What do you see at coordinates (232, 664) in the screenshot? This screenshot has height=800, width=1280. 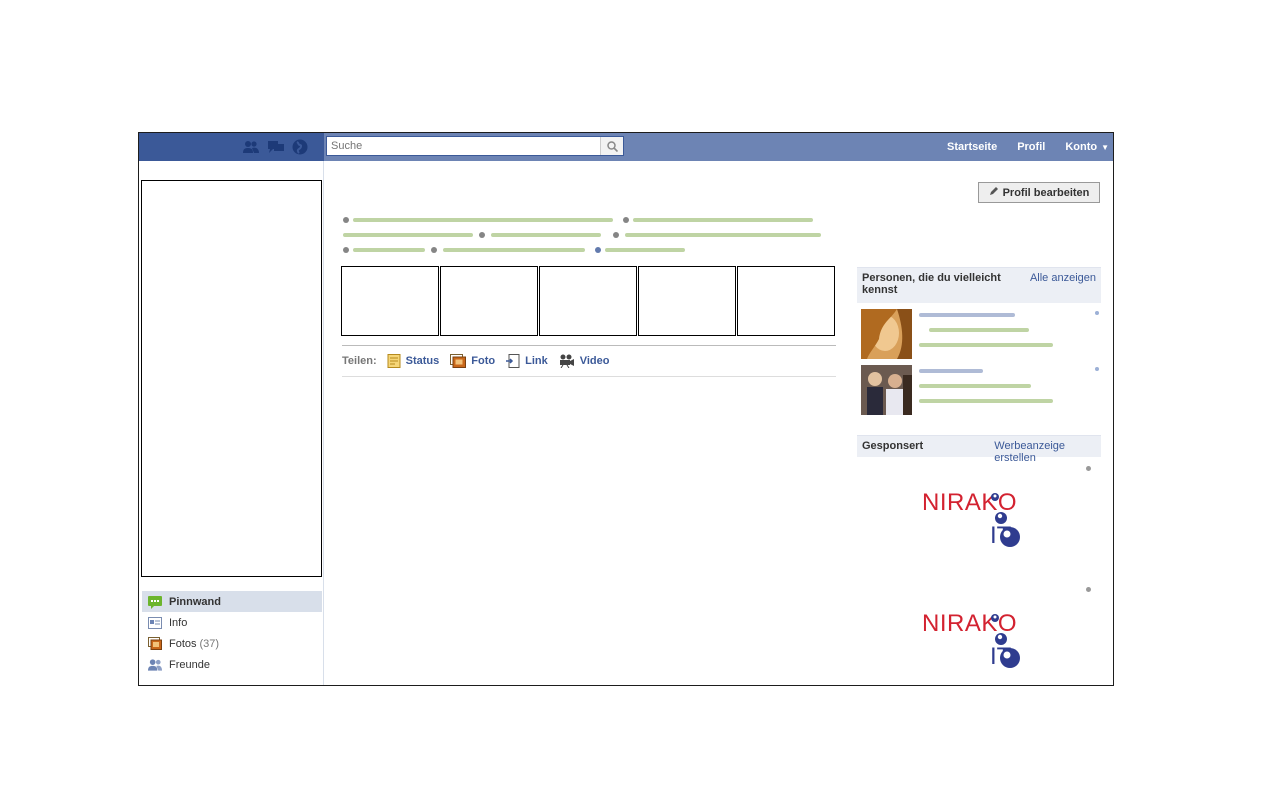 I see `nav-item-friends: Freunde` at bounding box center [232, 664].